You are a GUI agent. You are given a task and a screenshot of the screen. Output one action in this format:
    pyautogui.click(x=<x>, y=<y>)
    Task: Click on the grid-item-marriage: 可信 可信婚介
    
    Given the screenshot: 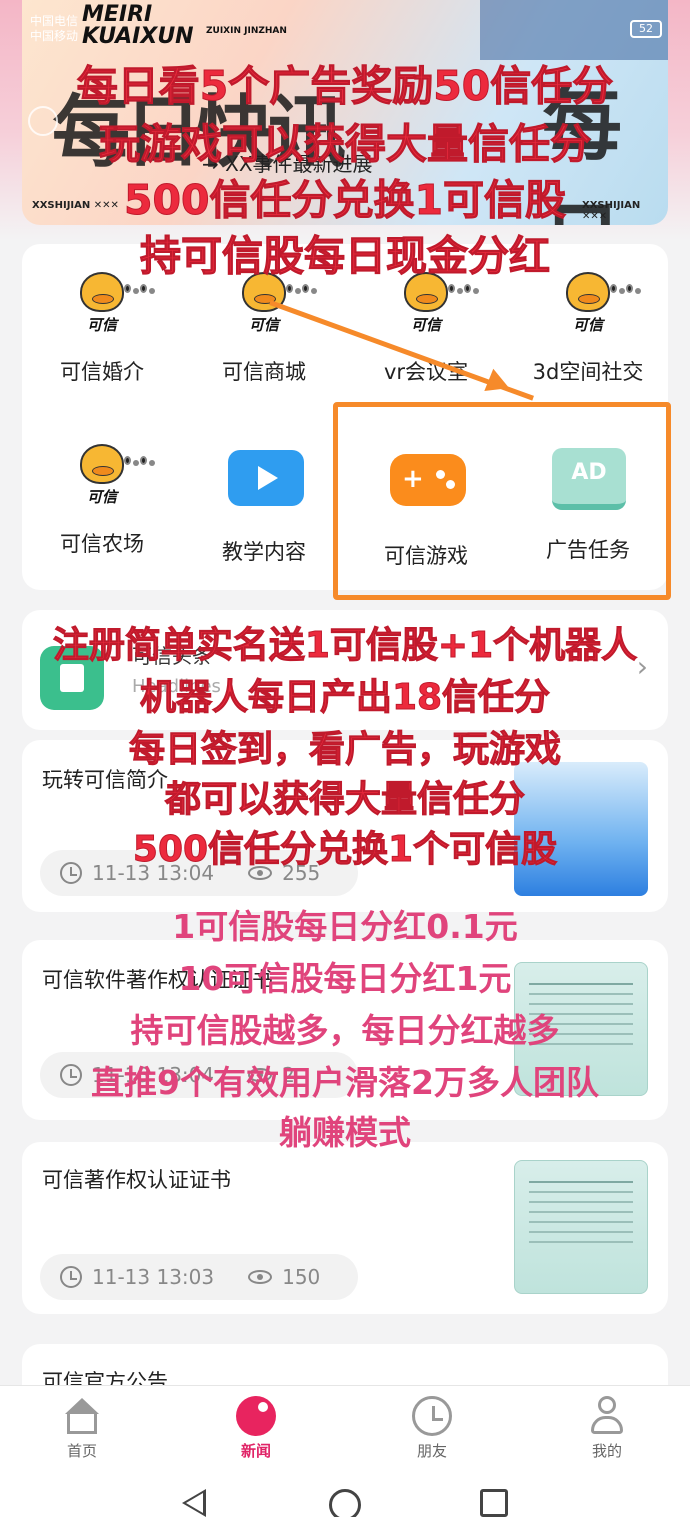 What is the action you would take?
    pyautogui.click(x=102, y=328)
    